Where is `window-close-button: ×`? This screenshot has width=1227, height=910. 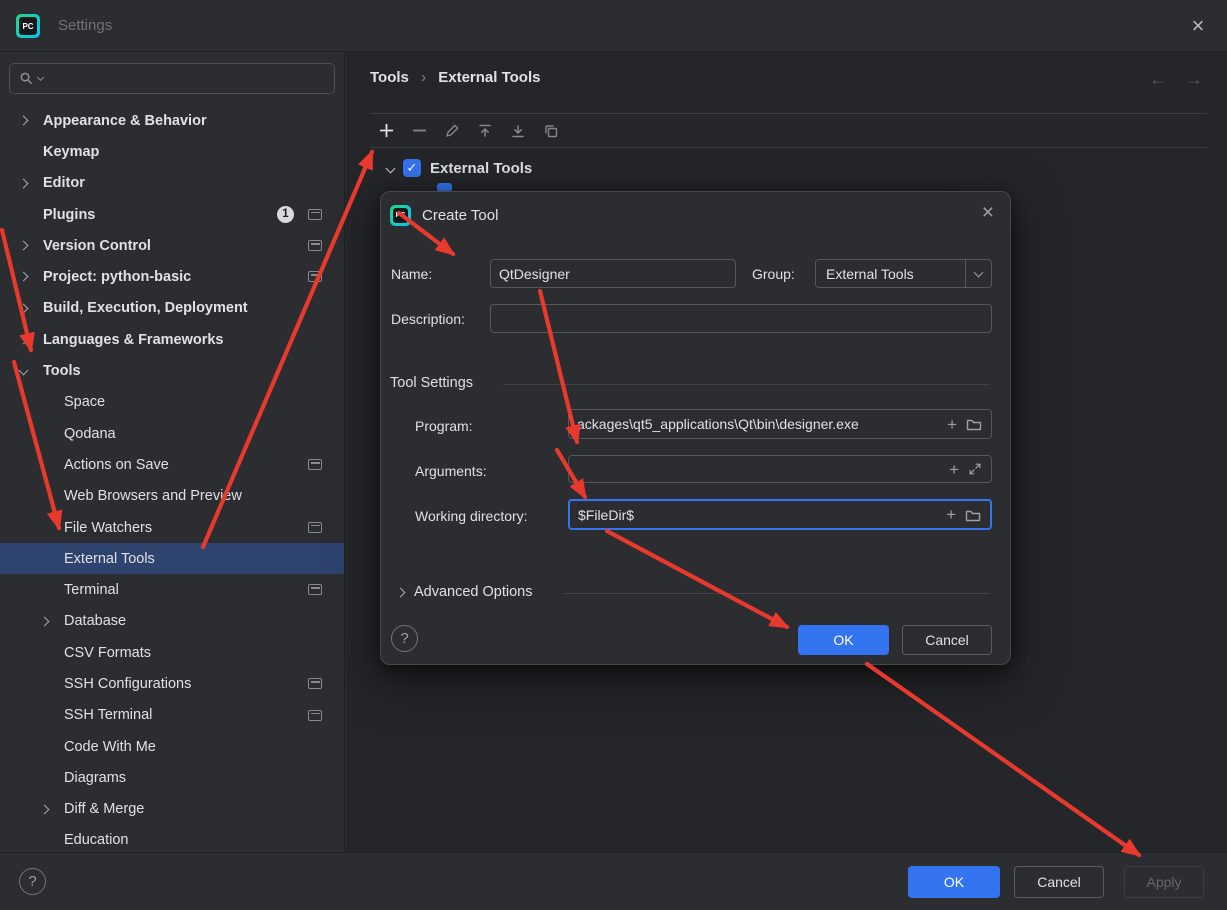
window-close-button: × is located at coordinates (1198, 26).